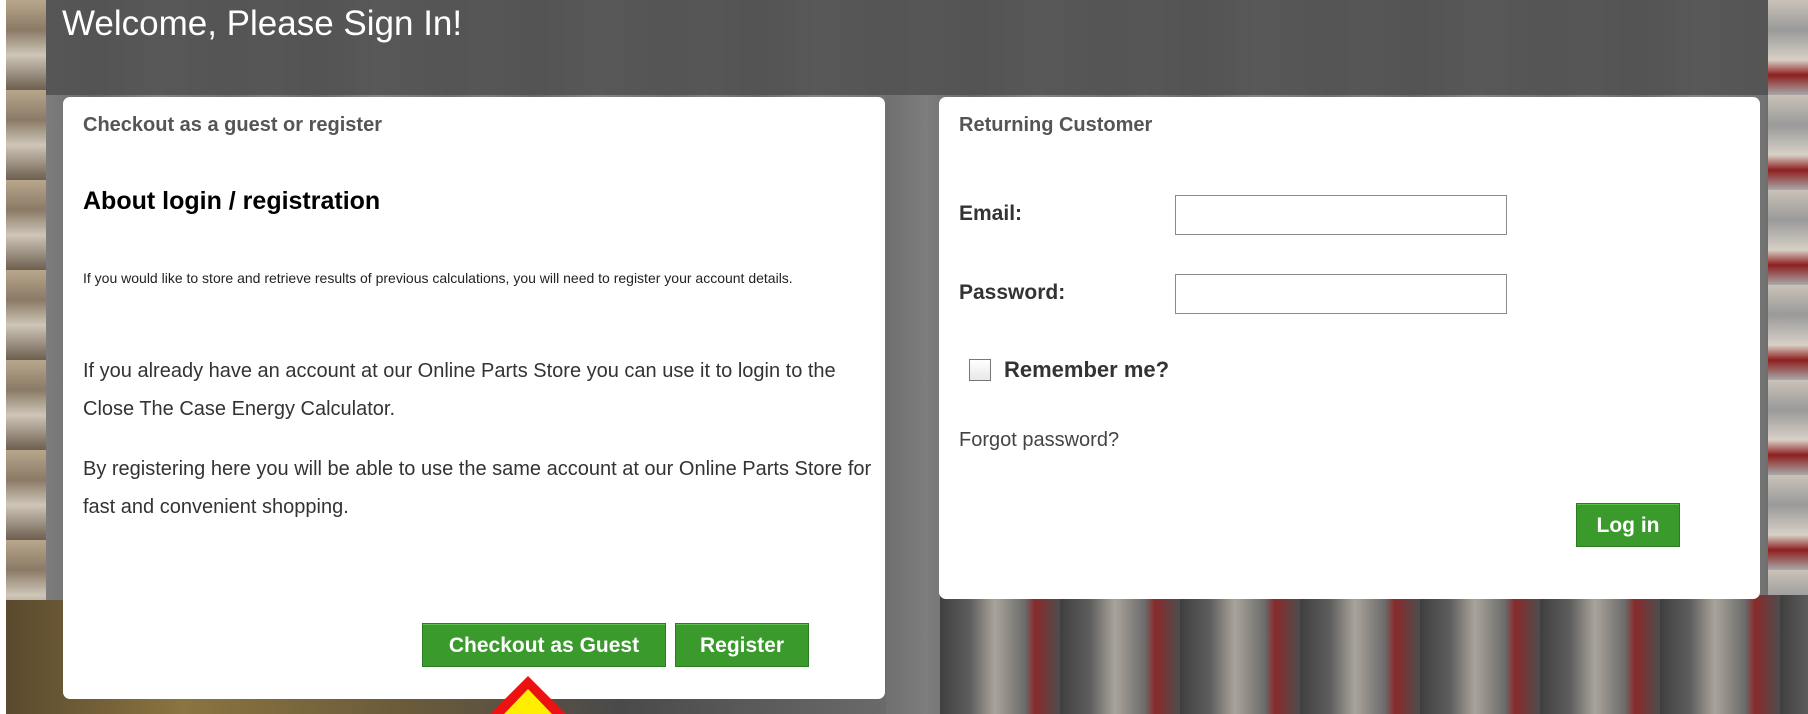  I want to click on background-bottom-right, so click(1374, 654).